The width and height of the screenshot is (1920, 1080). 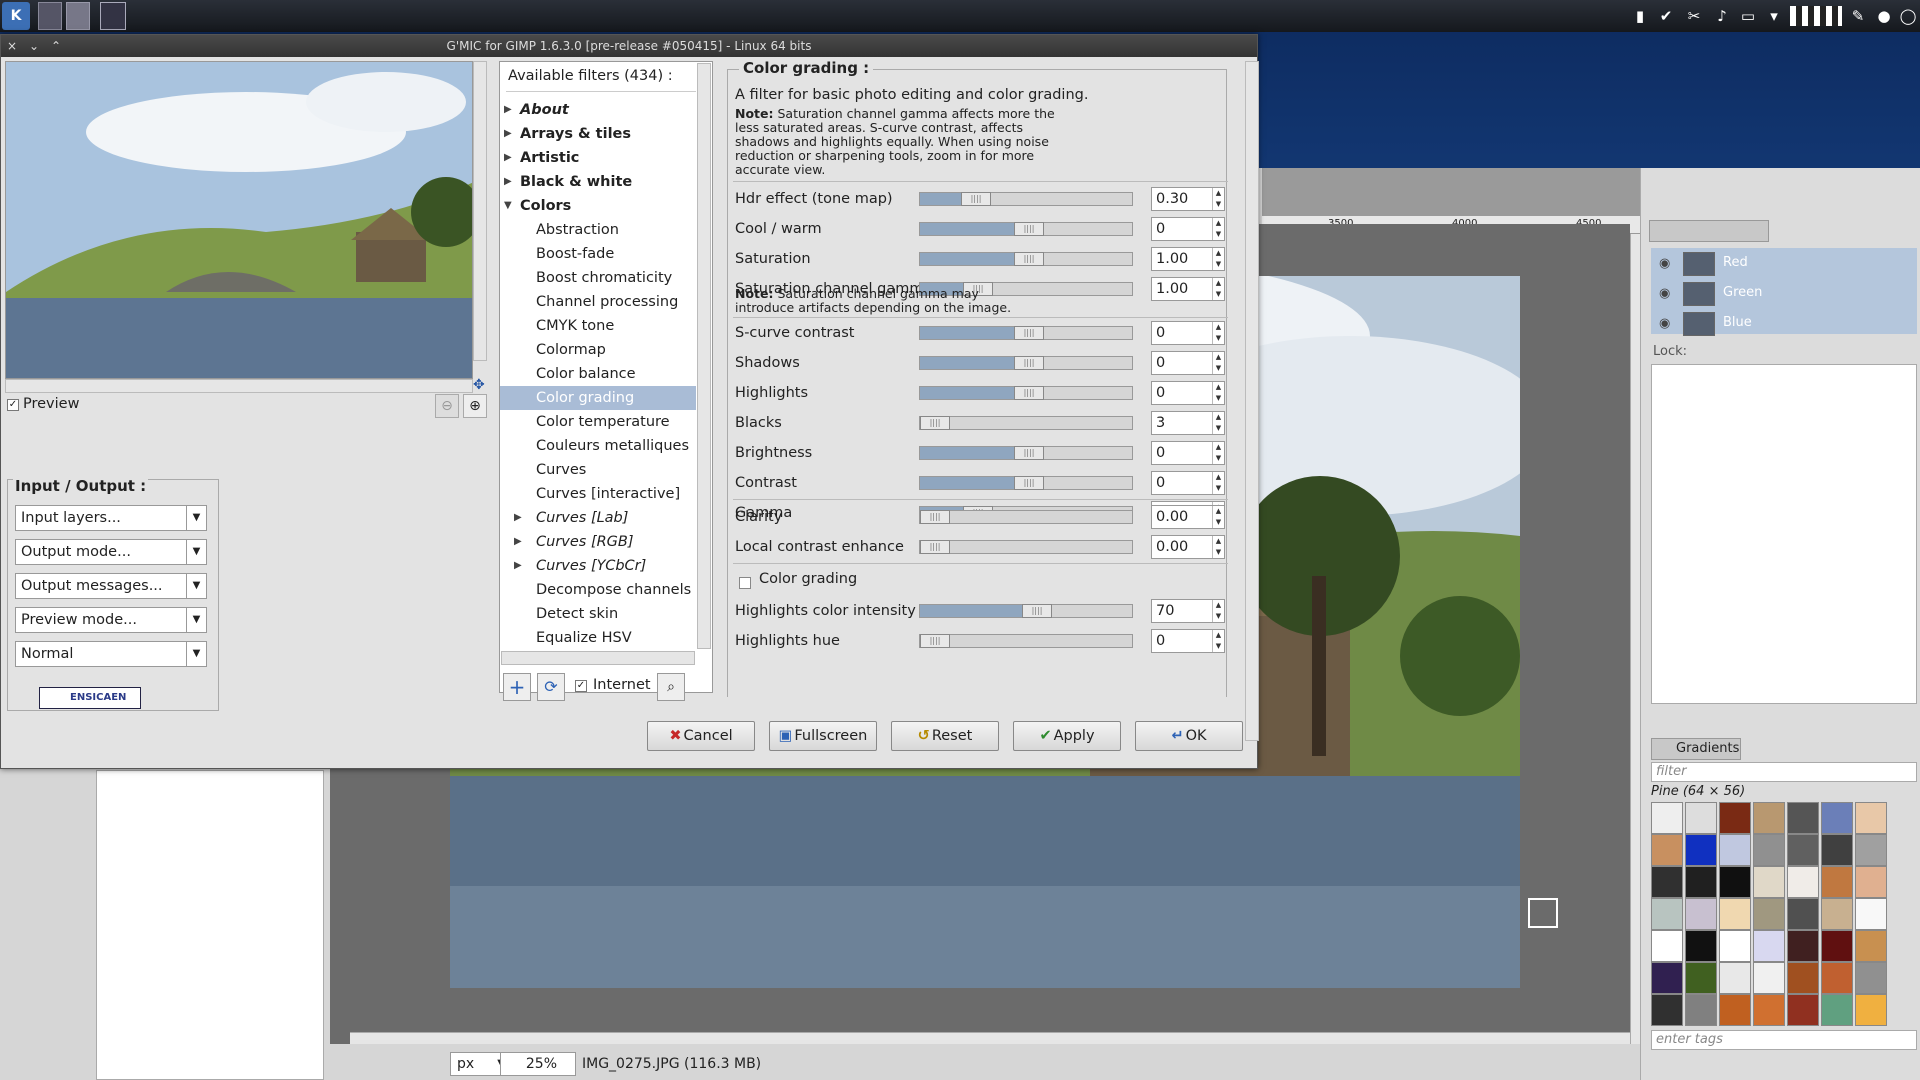 What do you see at coordinates (603, 422) in the screenshot?
I see `tree-item: Color temperature` at bounding box center [603, 422].